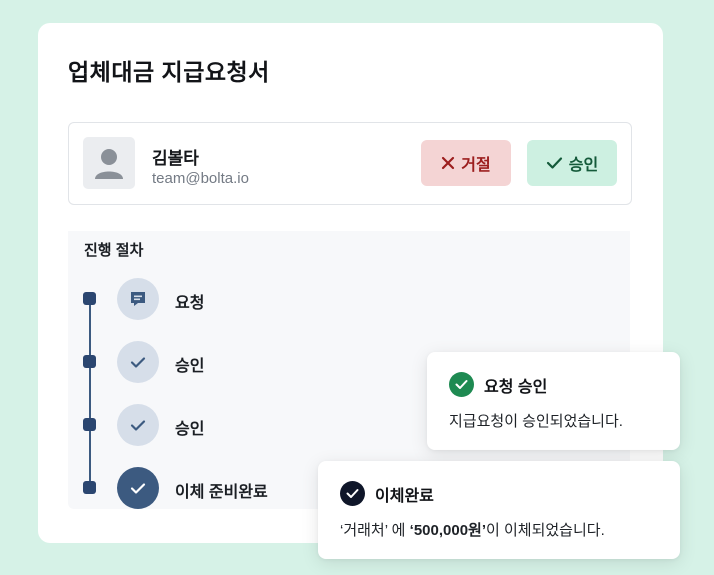 Image resolution: width=714 pixels, height=575 pixels. What do you see at coordinates (448, 163) in the screenshot?
I see `close-icon` at bounding box center [448, 163].